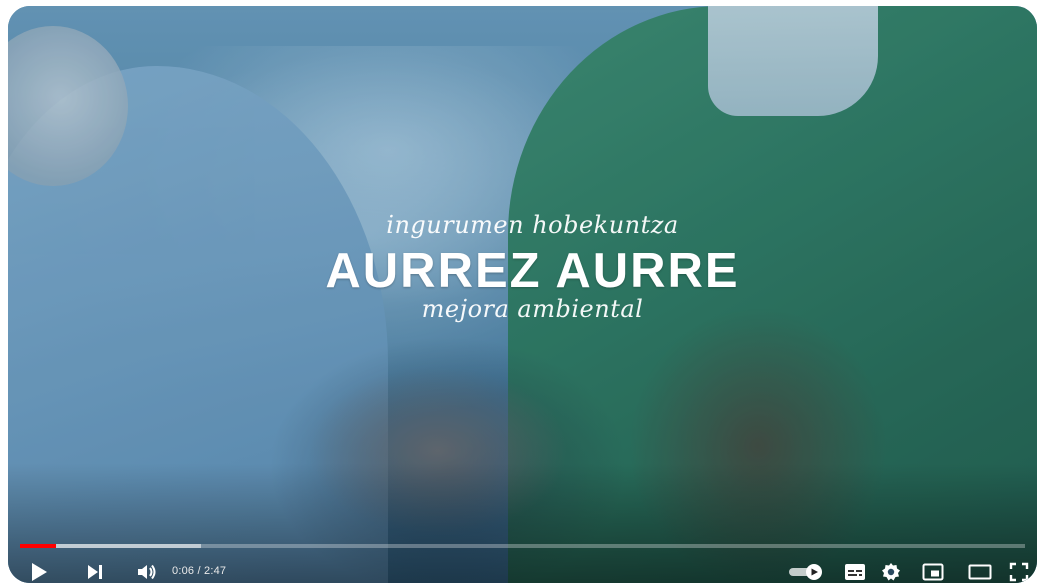 The width and height of the screenshot is (1039, 587). I want to click on time-display: 0:06 / 2:47, so click(199, 571).